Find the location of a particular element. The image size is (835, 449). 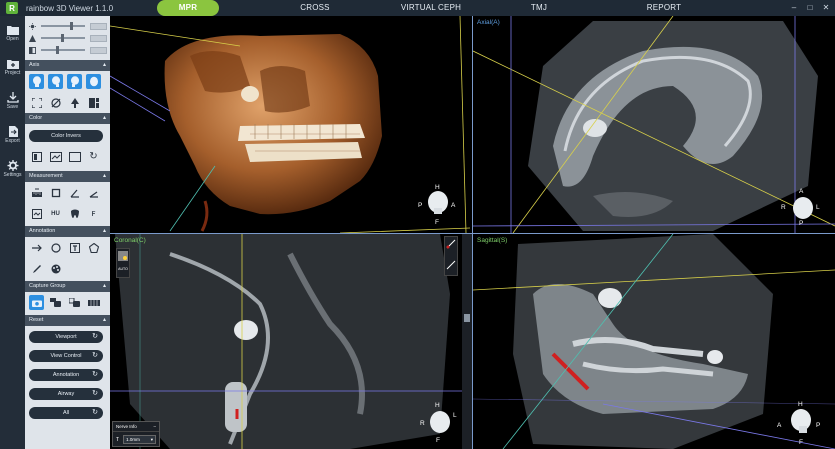

section-axis: Axis ▴ is located at coordinates (67, 65).